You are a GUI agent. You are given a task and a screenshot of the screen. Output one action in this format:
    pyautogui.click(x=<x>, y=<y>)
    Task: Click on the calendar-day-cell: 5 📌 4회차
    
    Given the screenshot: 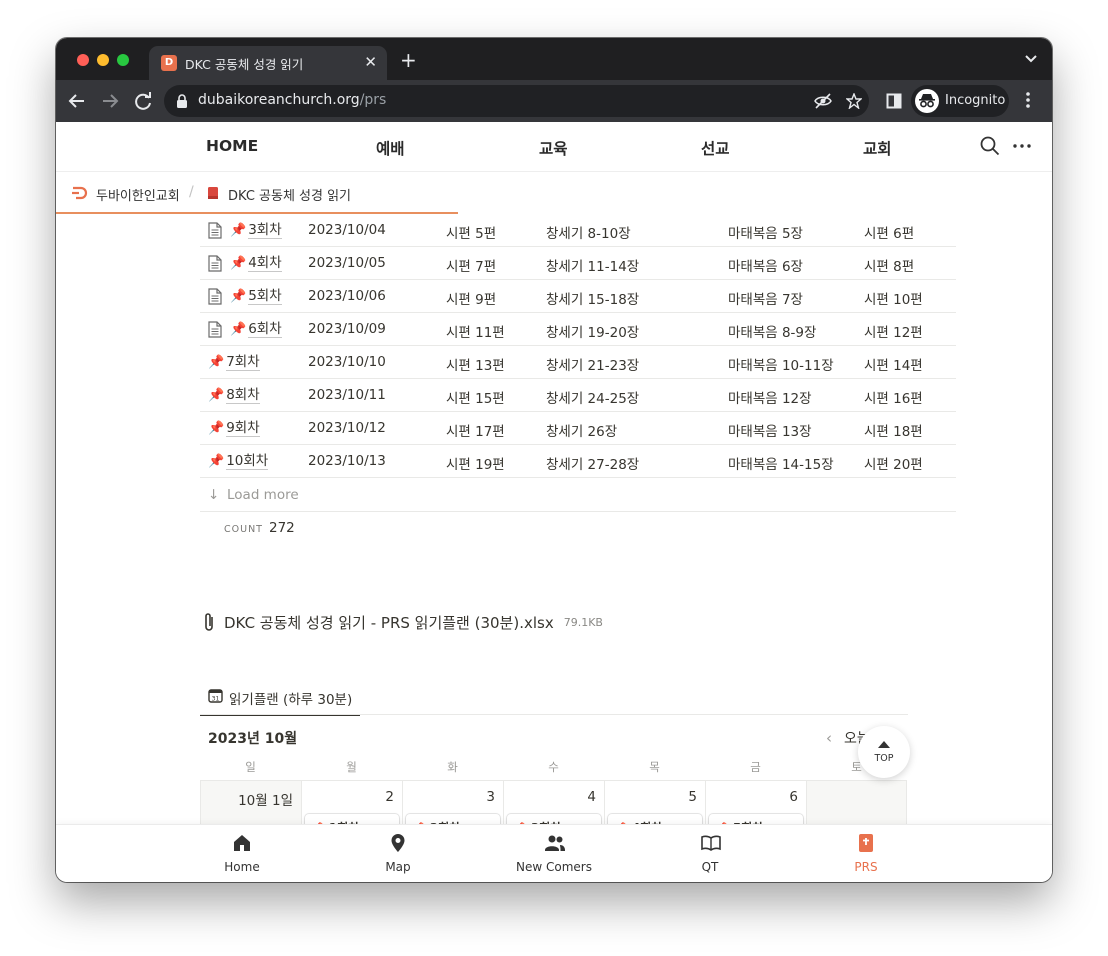 What is the action you would take?
    pyautogui.click(x=654, y=802)
    